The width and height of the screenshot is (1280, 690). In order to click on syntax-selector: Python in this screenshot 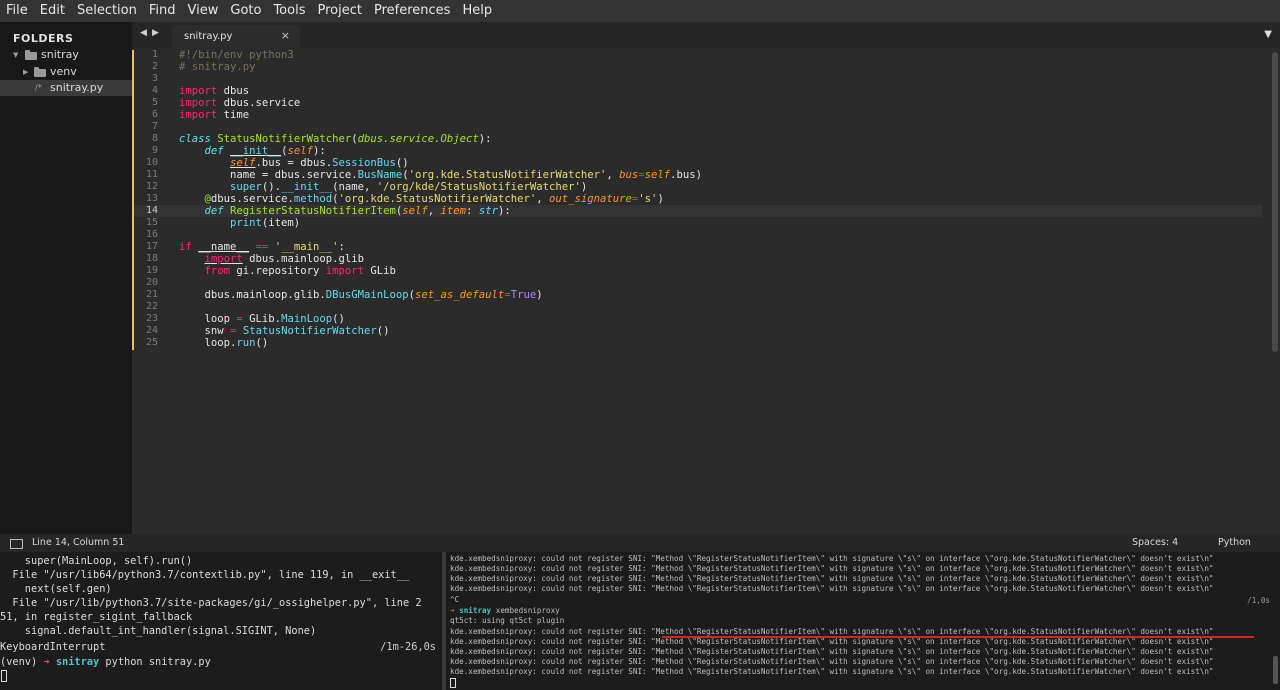, I will do `click(1234, 542)`.